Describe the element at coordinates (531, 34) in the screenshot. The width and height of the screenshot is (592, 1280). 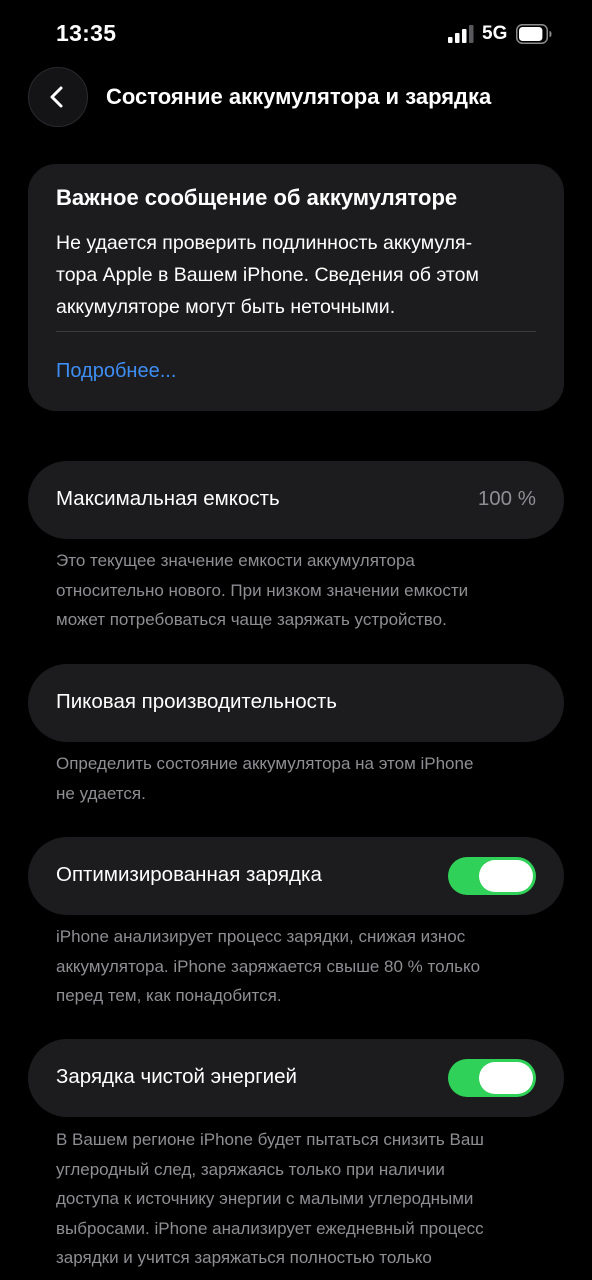
I see `battery-level-fill` at that location.